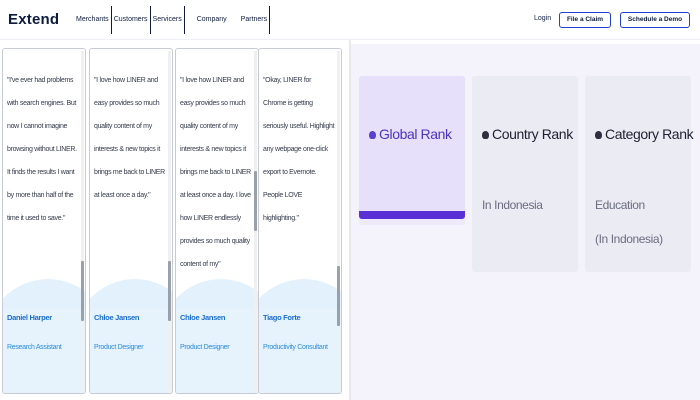 The image size is (700, 400). Describe the element at coordinates (412, 215) in the screenshot. I see `global-rank-active-bar` at that location.